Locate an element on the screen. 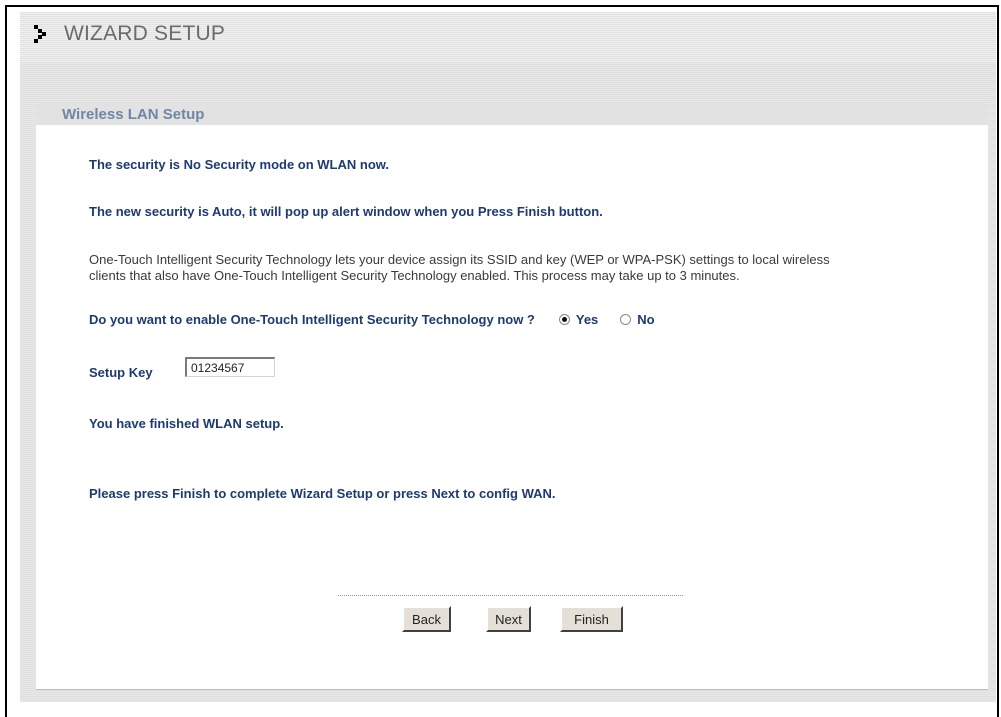 The width and height of the screenshot is (1001, 717). section-title: Wireless LAN Setup is located at coordinates (133, 114).